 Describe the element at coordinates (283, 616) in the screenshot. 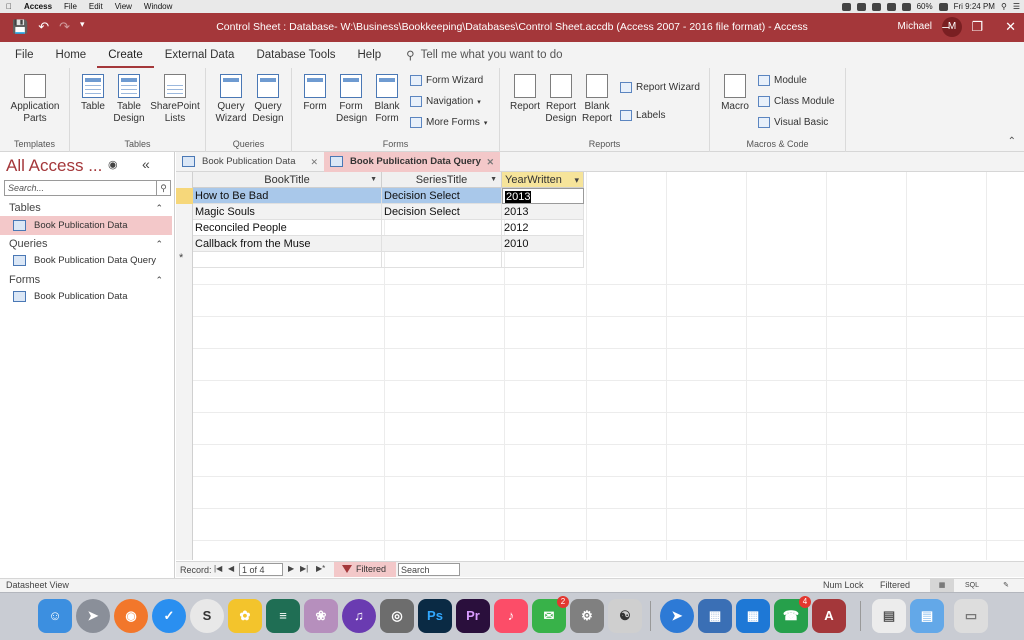

I see `books-icon: ≡` at that location.